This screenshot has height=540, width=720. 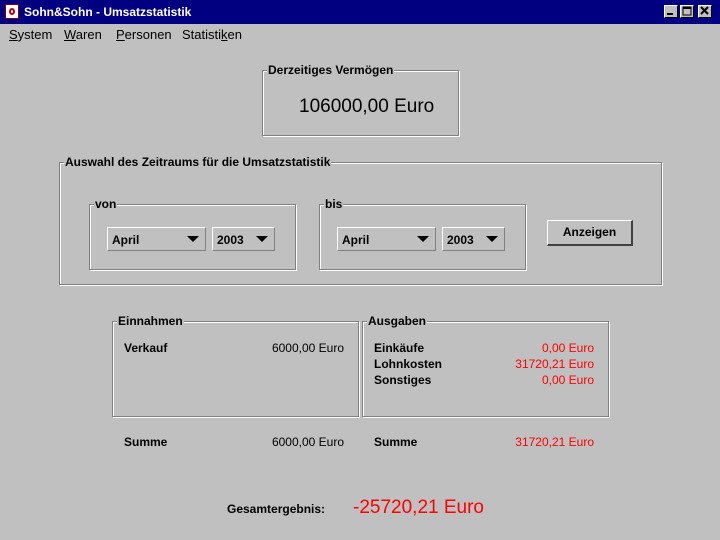 What do you see at coordinates (705, 11) in the screenshot?
I see `close-icon` at bounding box center [705, 11].